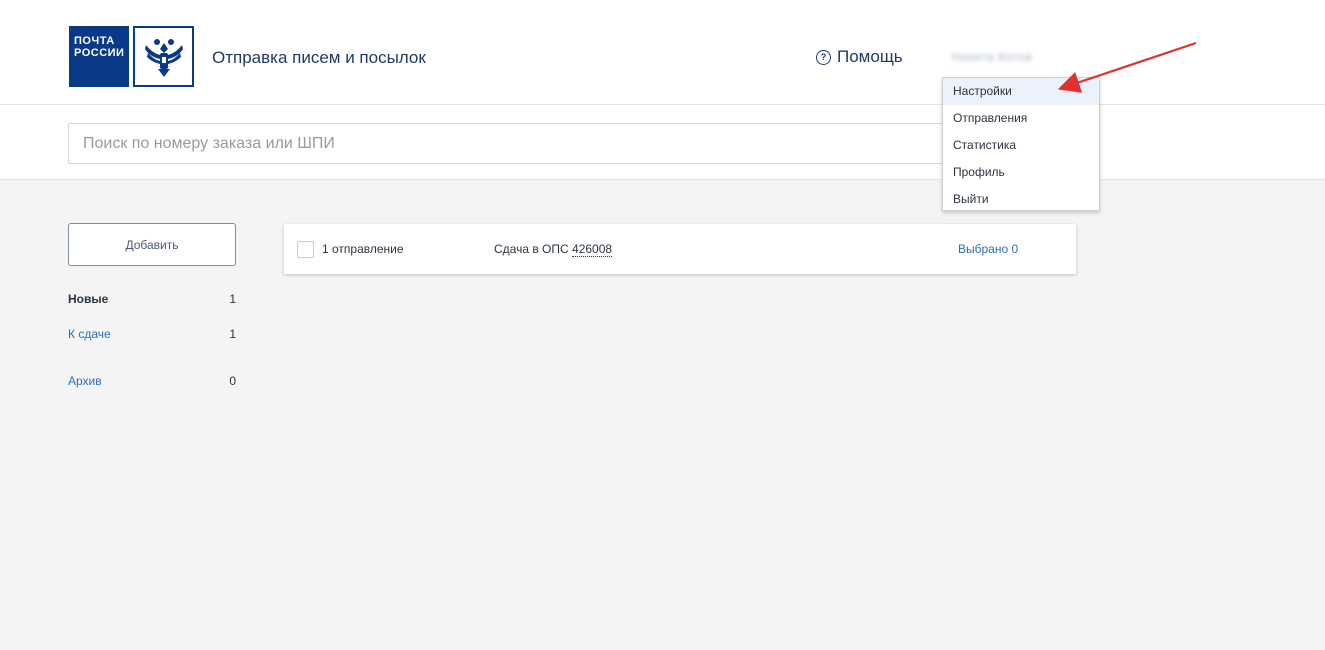 The width and height of the screenshot is (1325, 650). What do you see at coordinates (988, 249) in the screenshot?
I see `selected-count: Выбрано 0` at bounding box center [988, 249].